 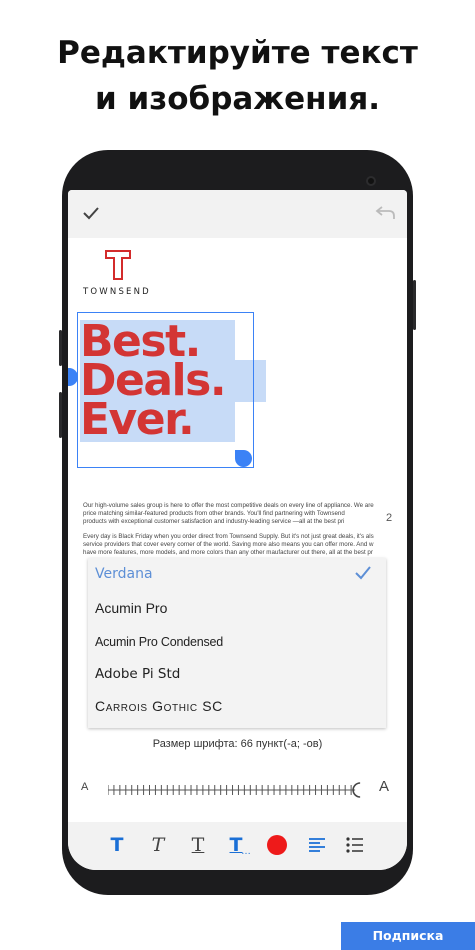 I want to click on logo-text: TOWNSEND, so click(x=117, y=292).